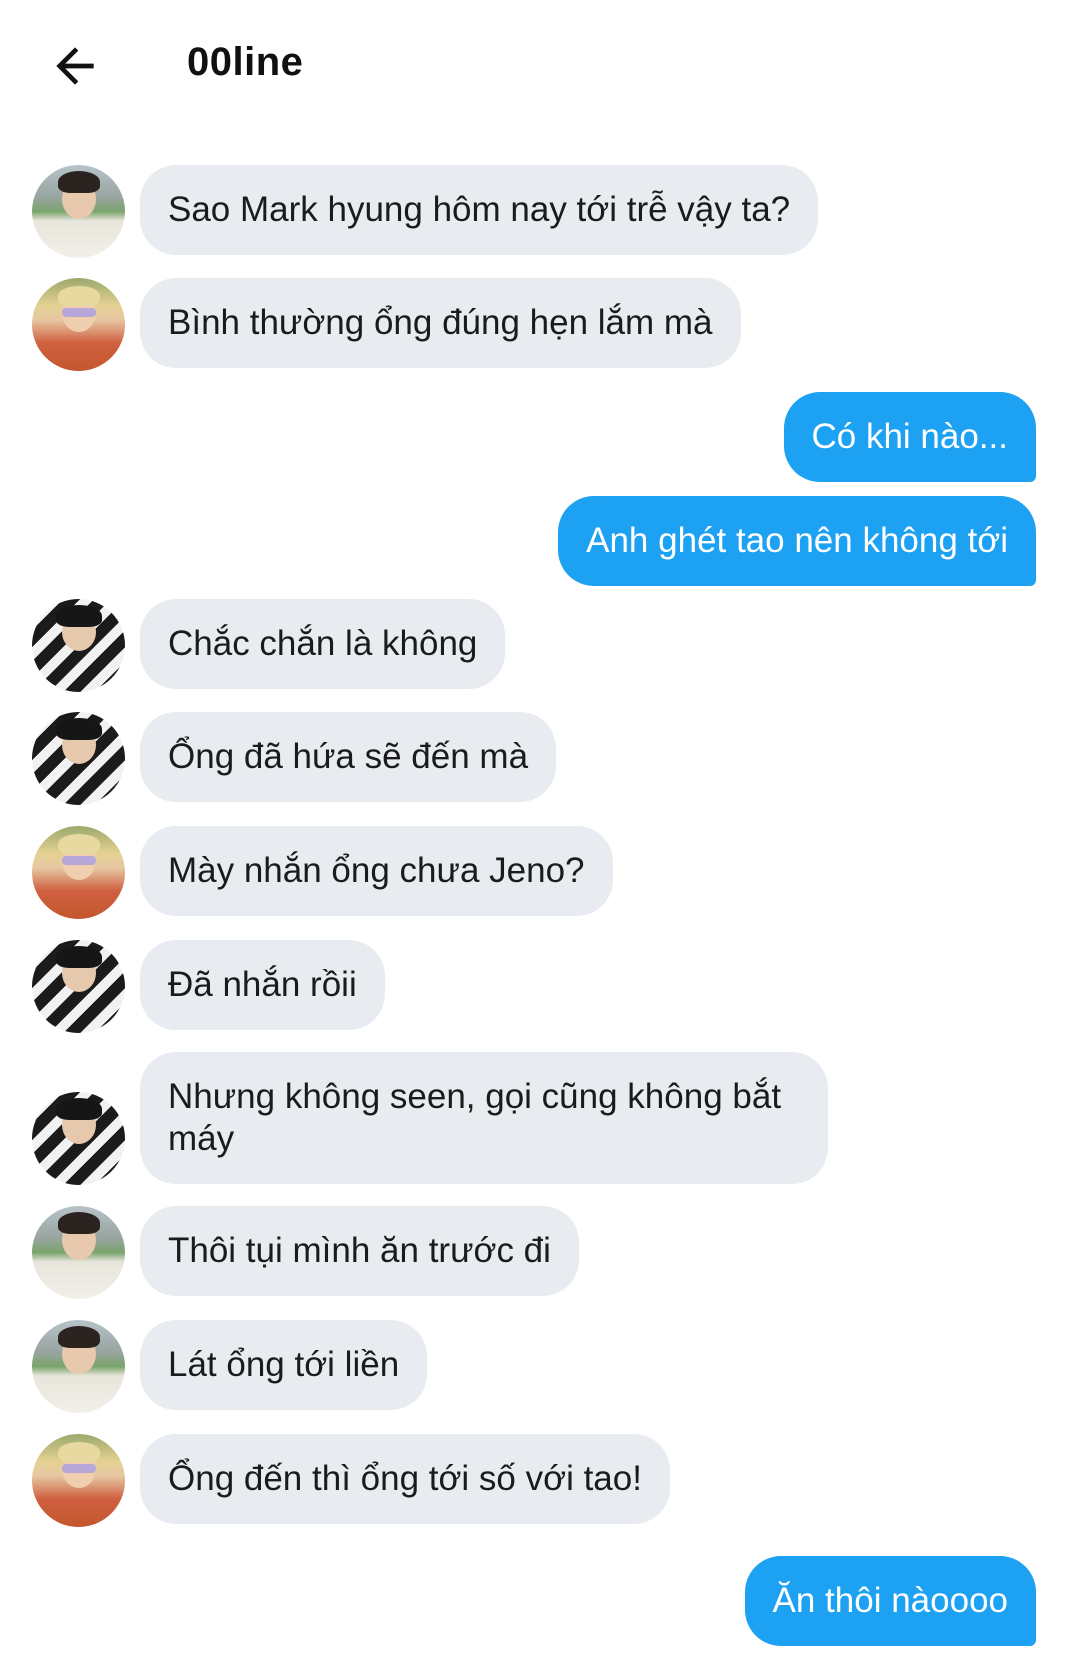 The width and height of the screenshot is (1080, 1679). I want to click on message-bubble-incoming: Ổng đến thì ổng tới số với tao!, so click(405, 1479).